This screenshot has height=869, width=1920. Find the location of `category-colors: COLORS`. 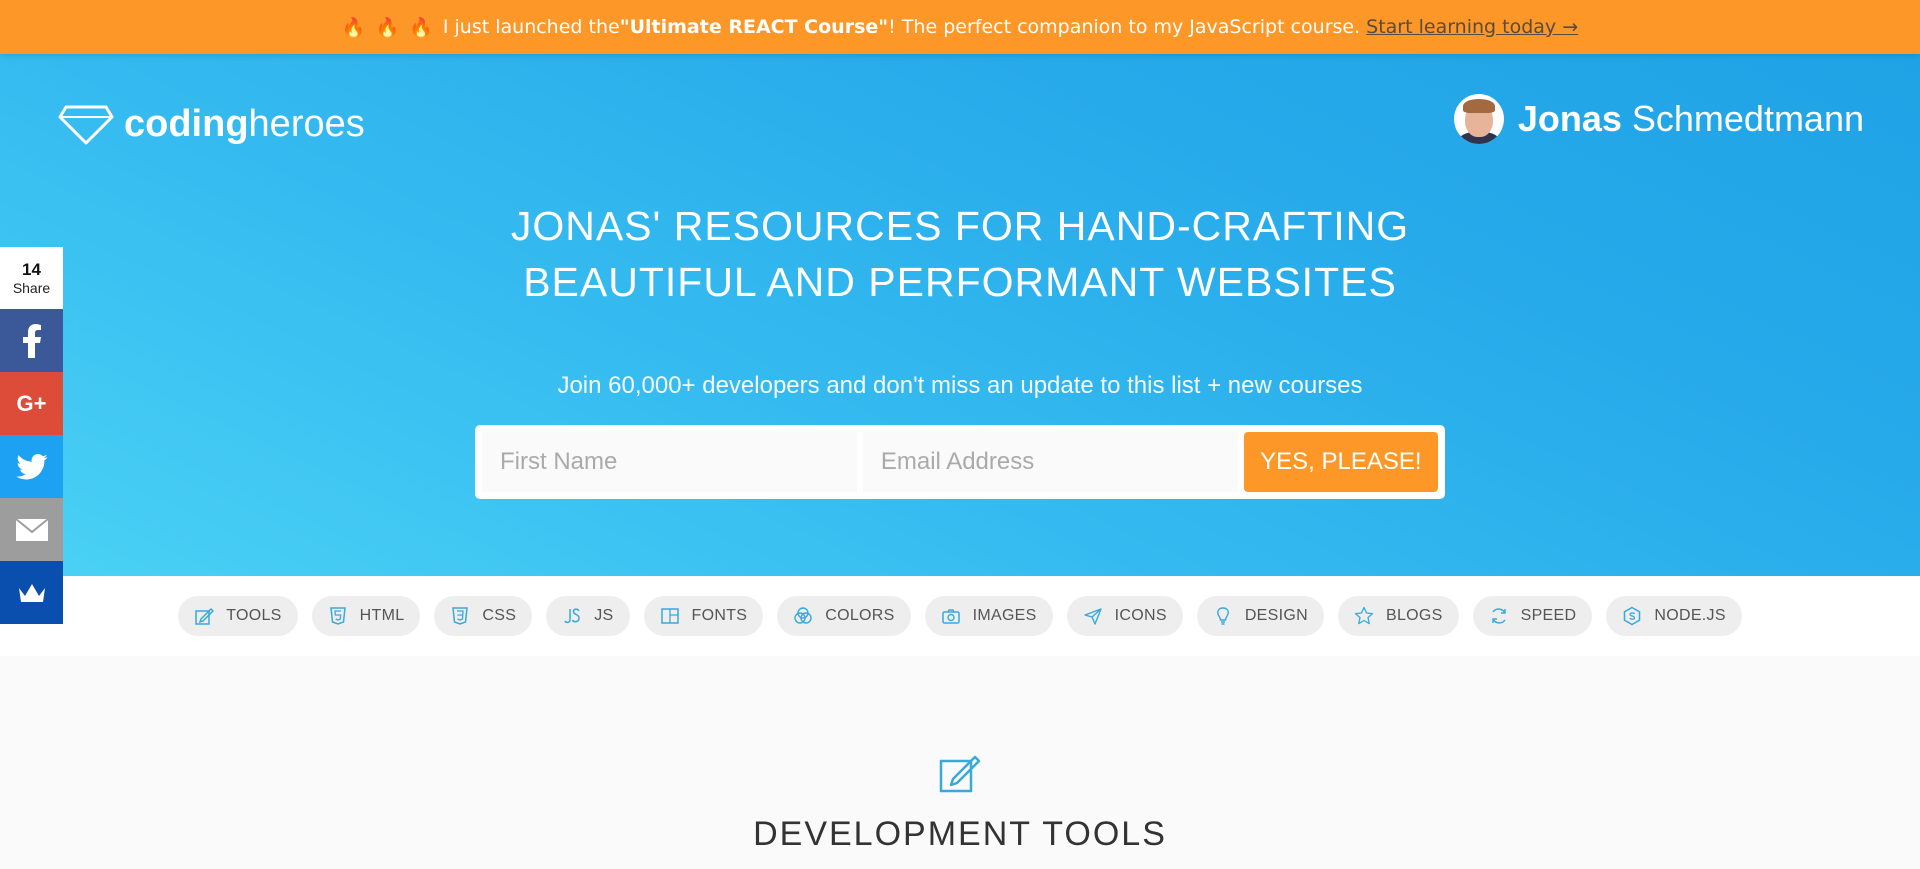

category-colors: COLORS is located at coordinates (844, 616).